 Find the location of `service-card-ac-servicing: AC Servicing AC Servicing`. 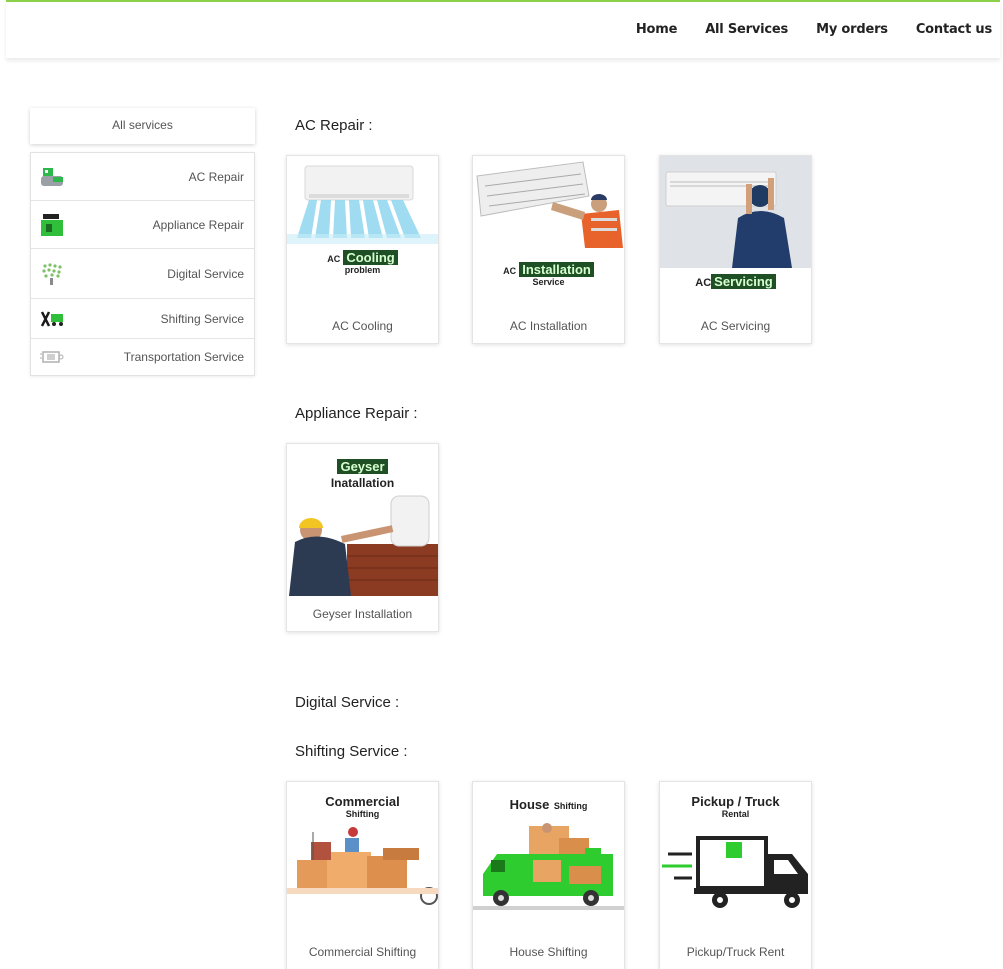

service-card-ac-servicing: AC Servicing AC Servicing is located at coordinates (735, 249).